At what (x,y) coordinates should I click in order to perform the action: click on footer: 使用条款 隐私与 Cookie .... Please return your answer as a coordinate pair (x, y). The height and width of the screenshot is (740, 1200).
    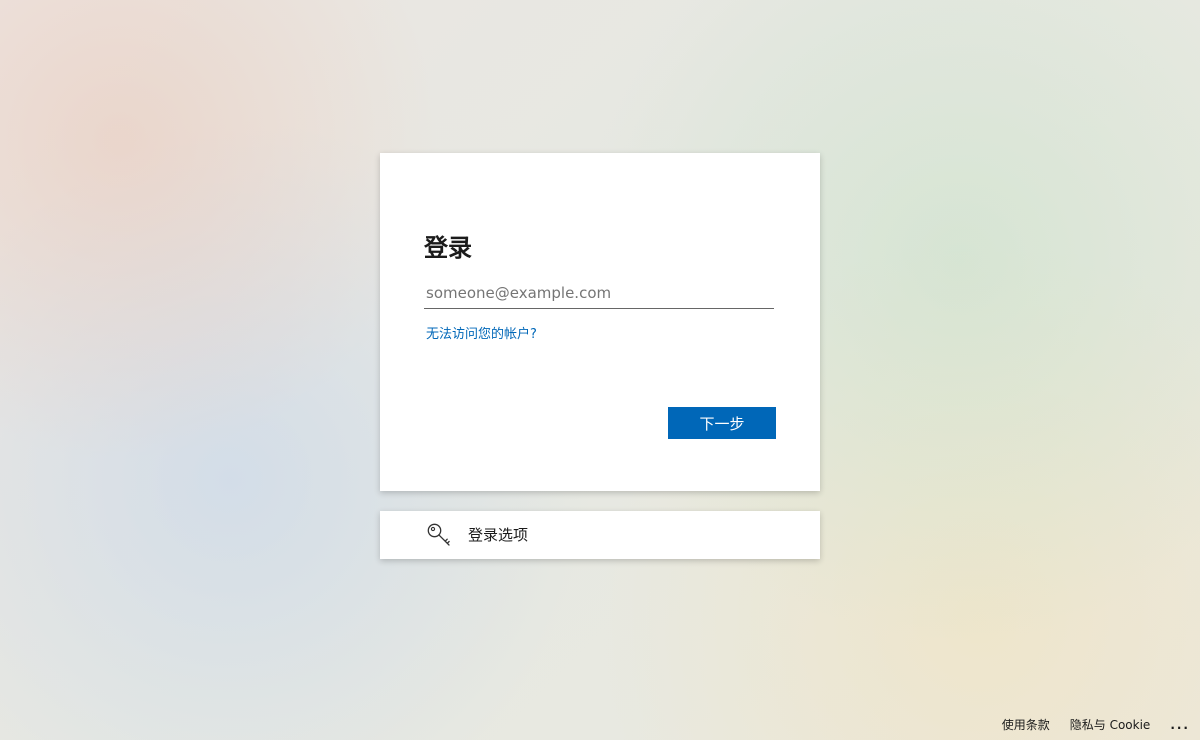
    Looking at the image, I should click on (1086, 725).